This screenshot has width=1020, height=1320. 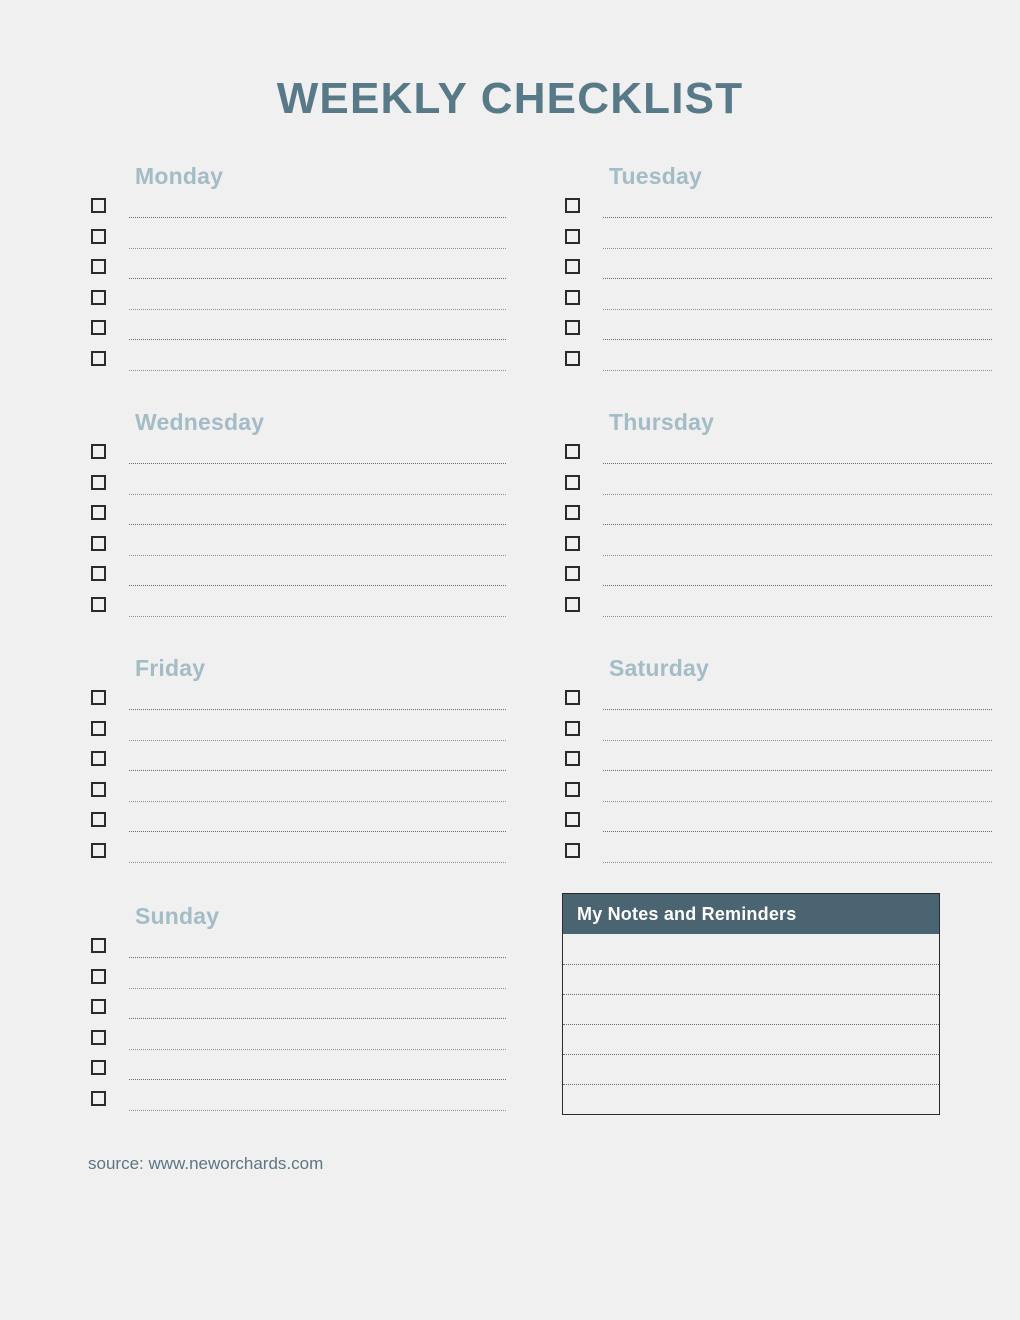 I want to click on notes-header-bar: My Notes and Reminders, so click(x=751, y=914).